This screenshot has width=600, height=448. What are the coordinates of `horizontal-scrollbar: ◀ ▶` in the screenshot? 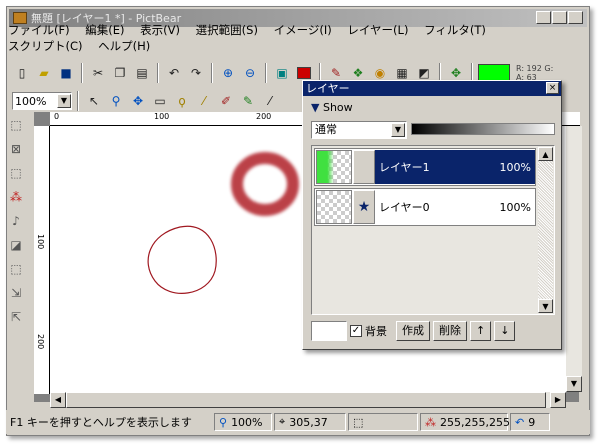 It's located at (308, 400).